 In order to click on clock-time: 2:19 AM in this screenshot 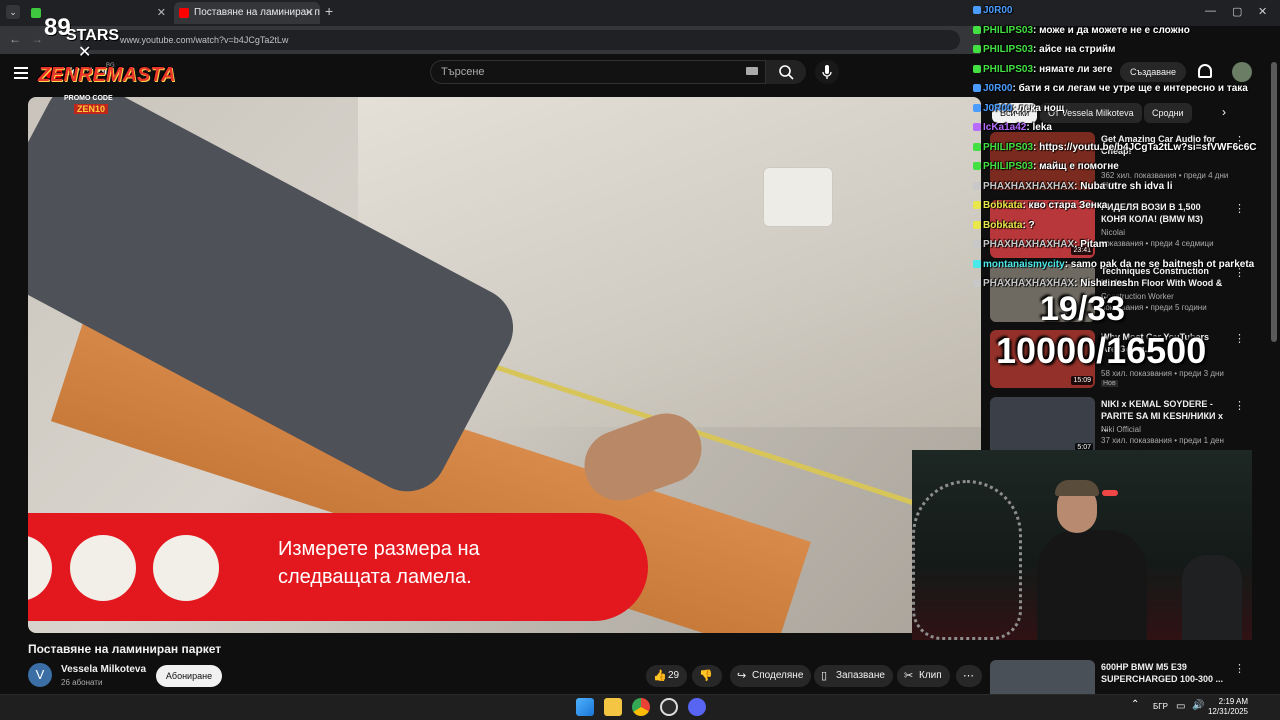, I will do `click(1231, 701)`.